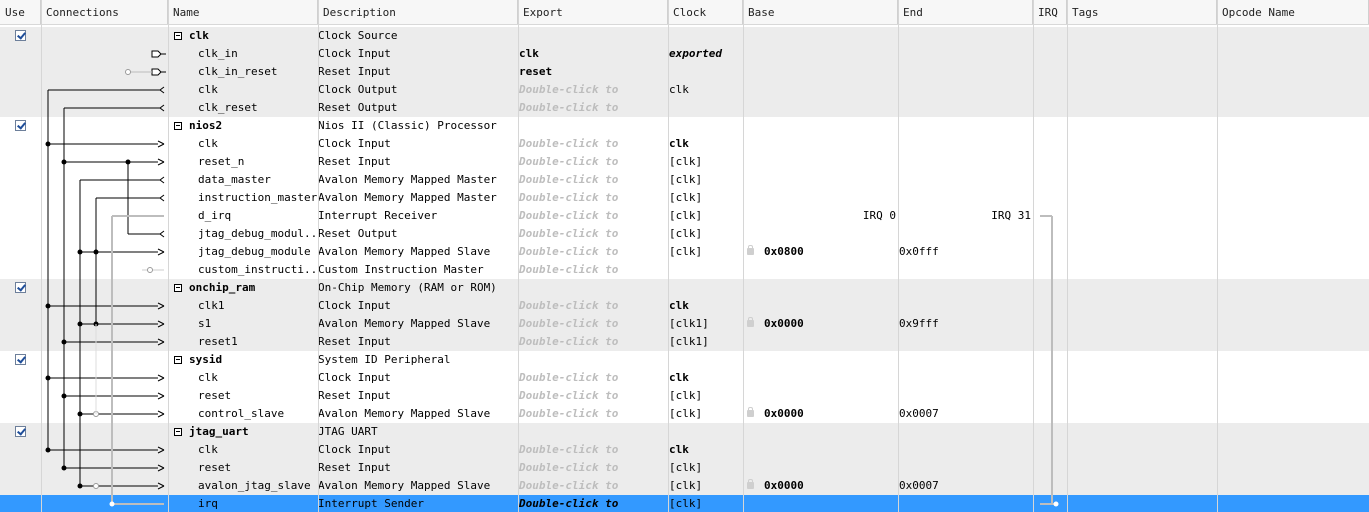 Image resolution: width=1369 pixels, height=512 pixels. Describe the element at coordinates (253, 360) in the screenshot. I see `component-name: sysid` at that location.